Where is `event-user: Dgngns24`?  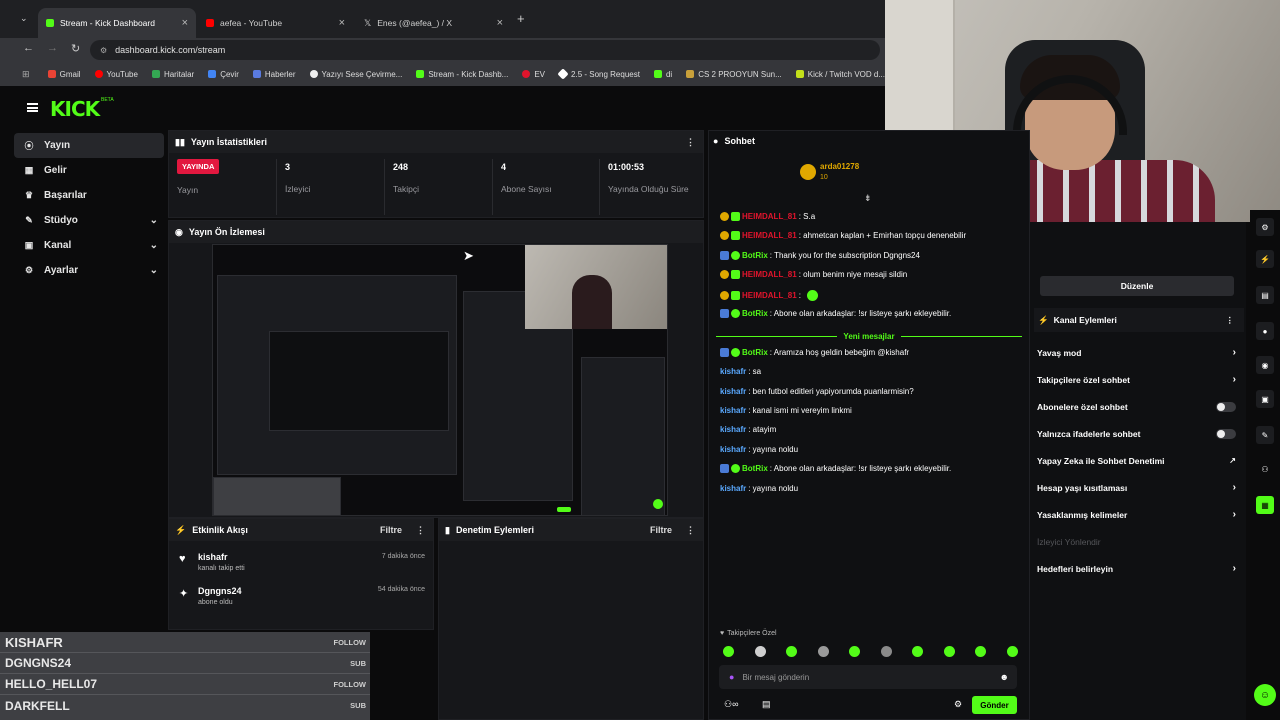 event-user: Dgngns24 is located at coordinates (220, 591).